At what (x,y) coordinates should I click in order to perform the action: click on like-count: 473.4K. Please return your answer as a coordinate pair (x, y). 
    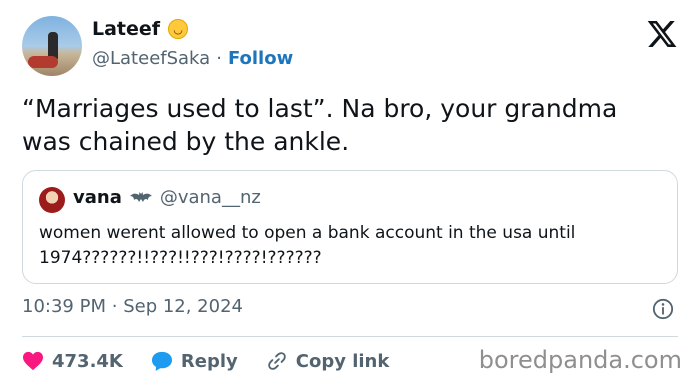
    Looking at the image, I should click on (87, 361).